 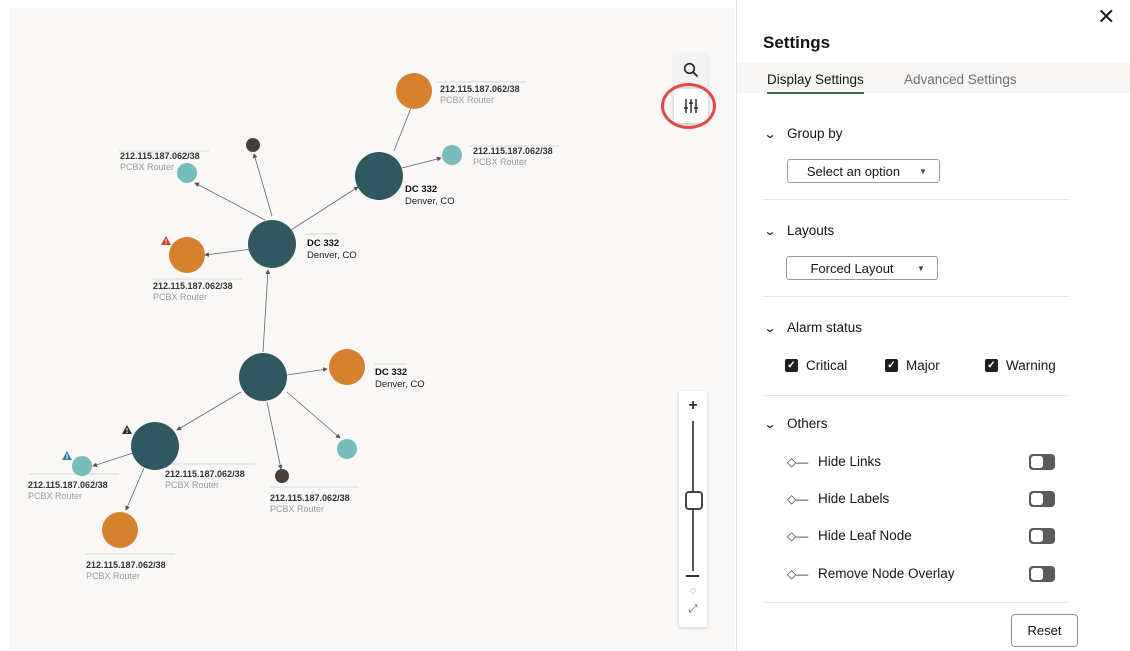 I want to click on layout-select: Forced Layout ▼, so click(x=862, y=268).